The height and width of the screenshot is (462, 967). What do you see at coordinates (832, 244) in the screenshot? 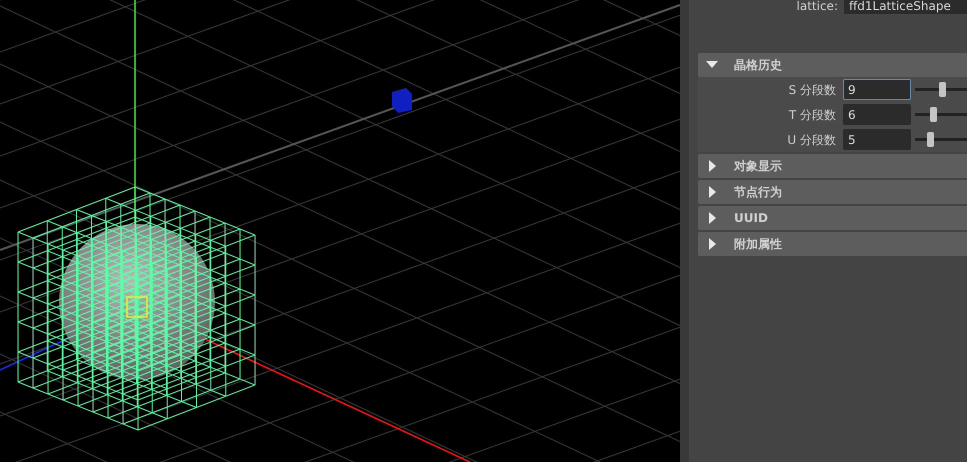
I see `section-header: 附加属性` at bounding box center [832, 244].